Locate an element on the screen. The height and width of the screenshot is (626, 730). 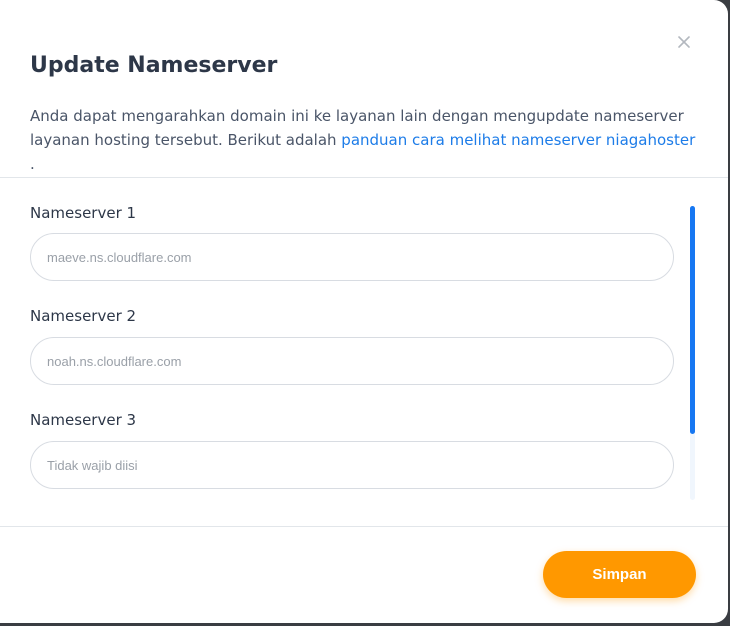
nameserver-3-label: Nameserver 3 is located at coordinates (83, 420).